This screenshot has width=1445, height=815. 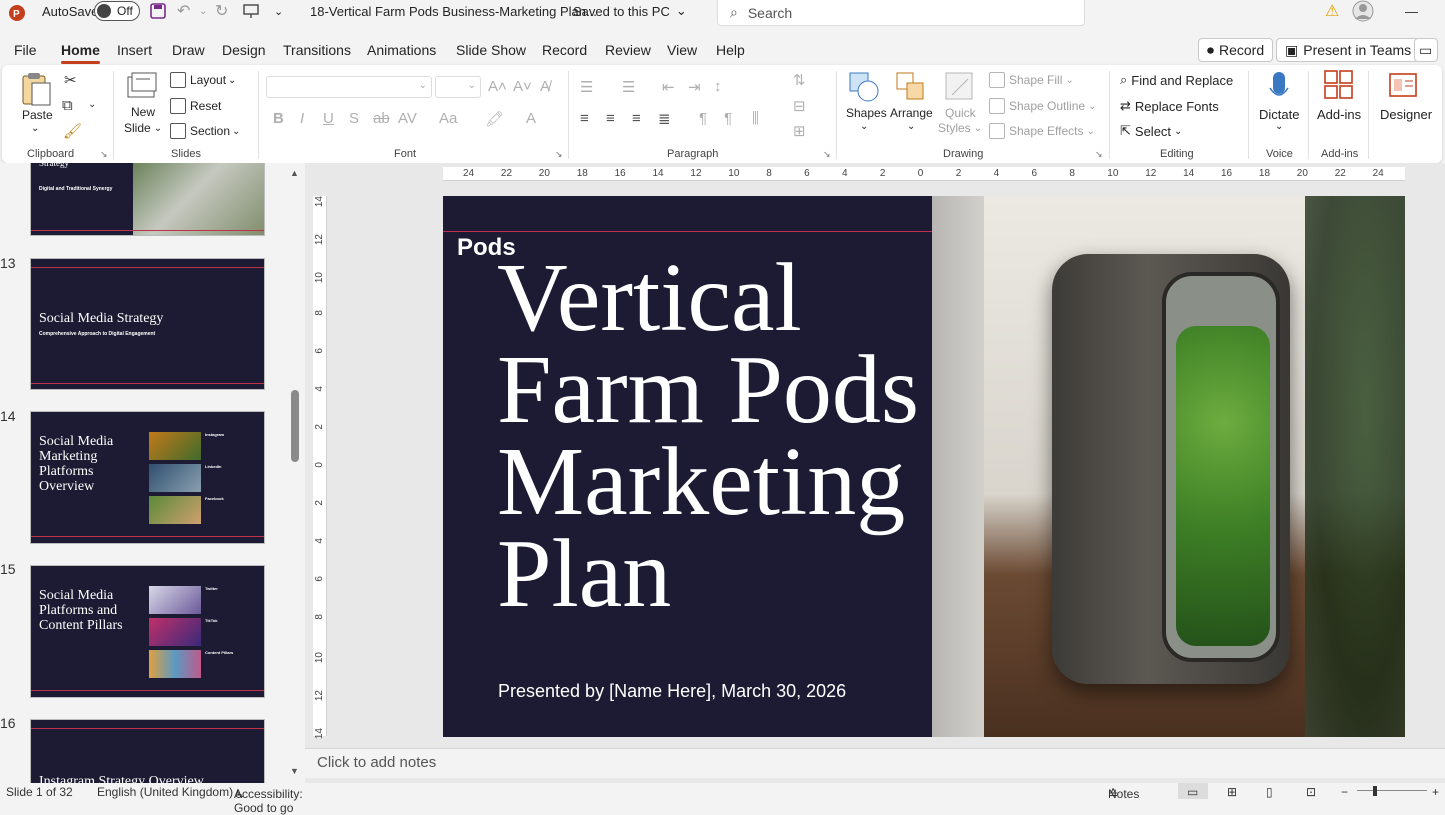 I want to click on zoom-slider-track, so click(x=1392, y=790).